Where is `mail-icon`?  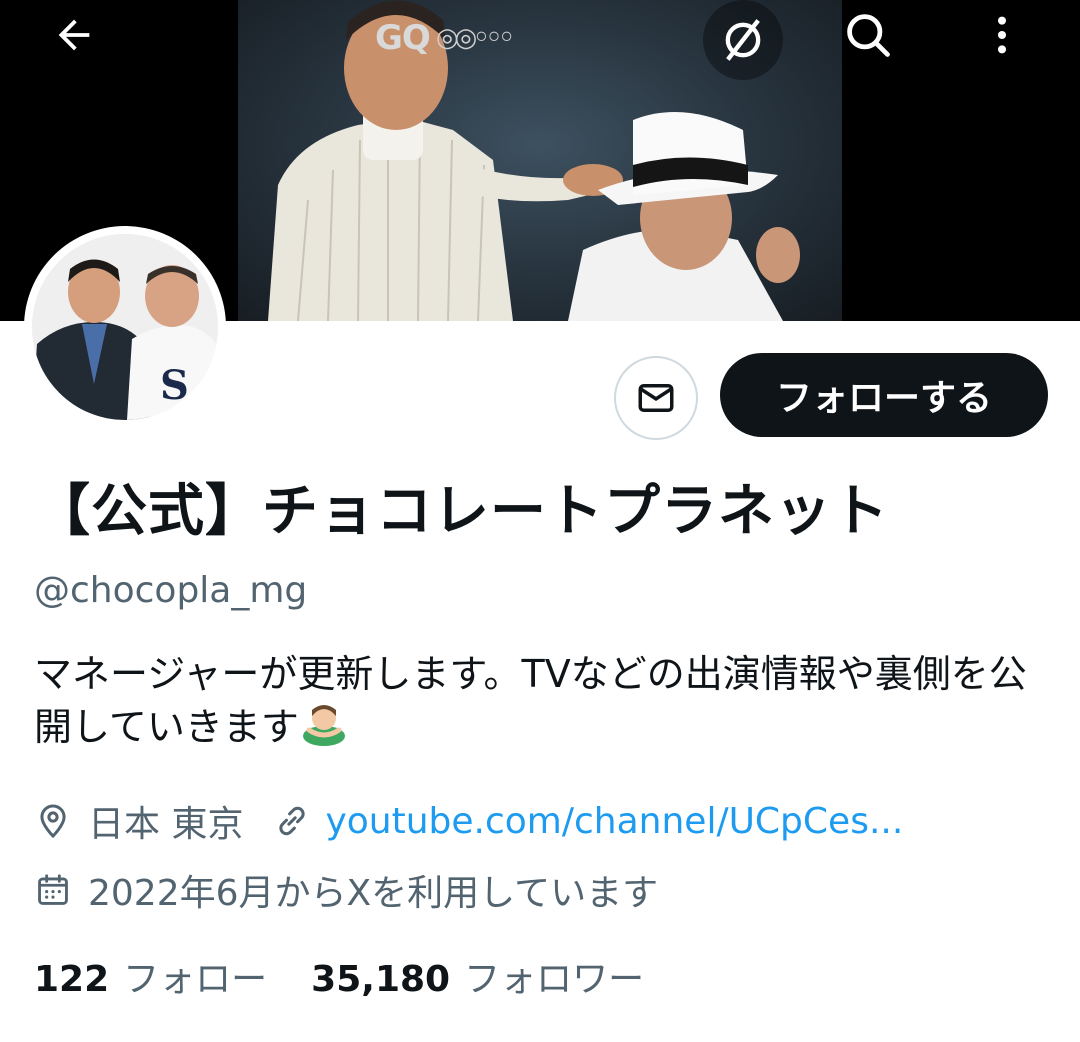
mail-icon is located at coordinates (656, 398).